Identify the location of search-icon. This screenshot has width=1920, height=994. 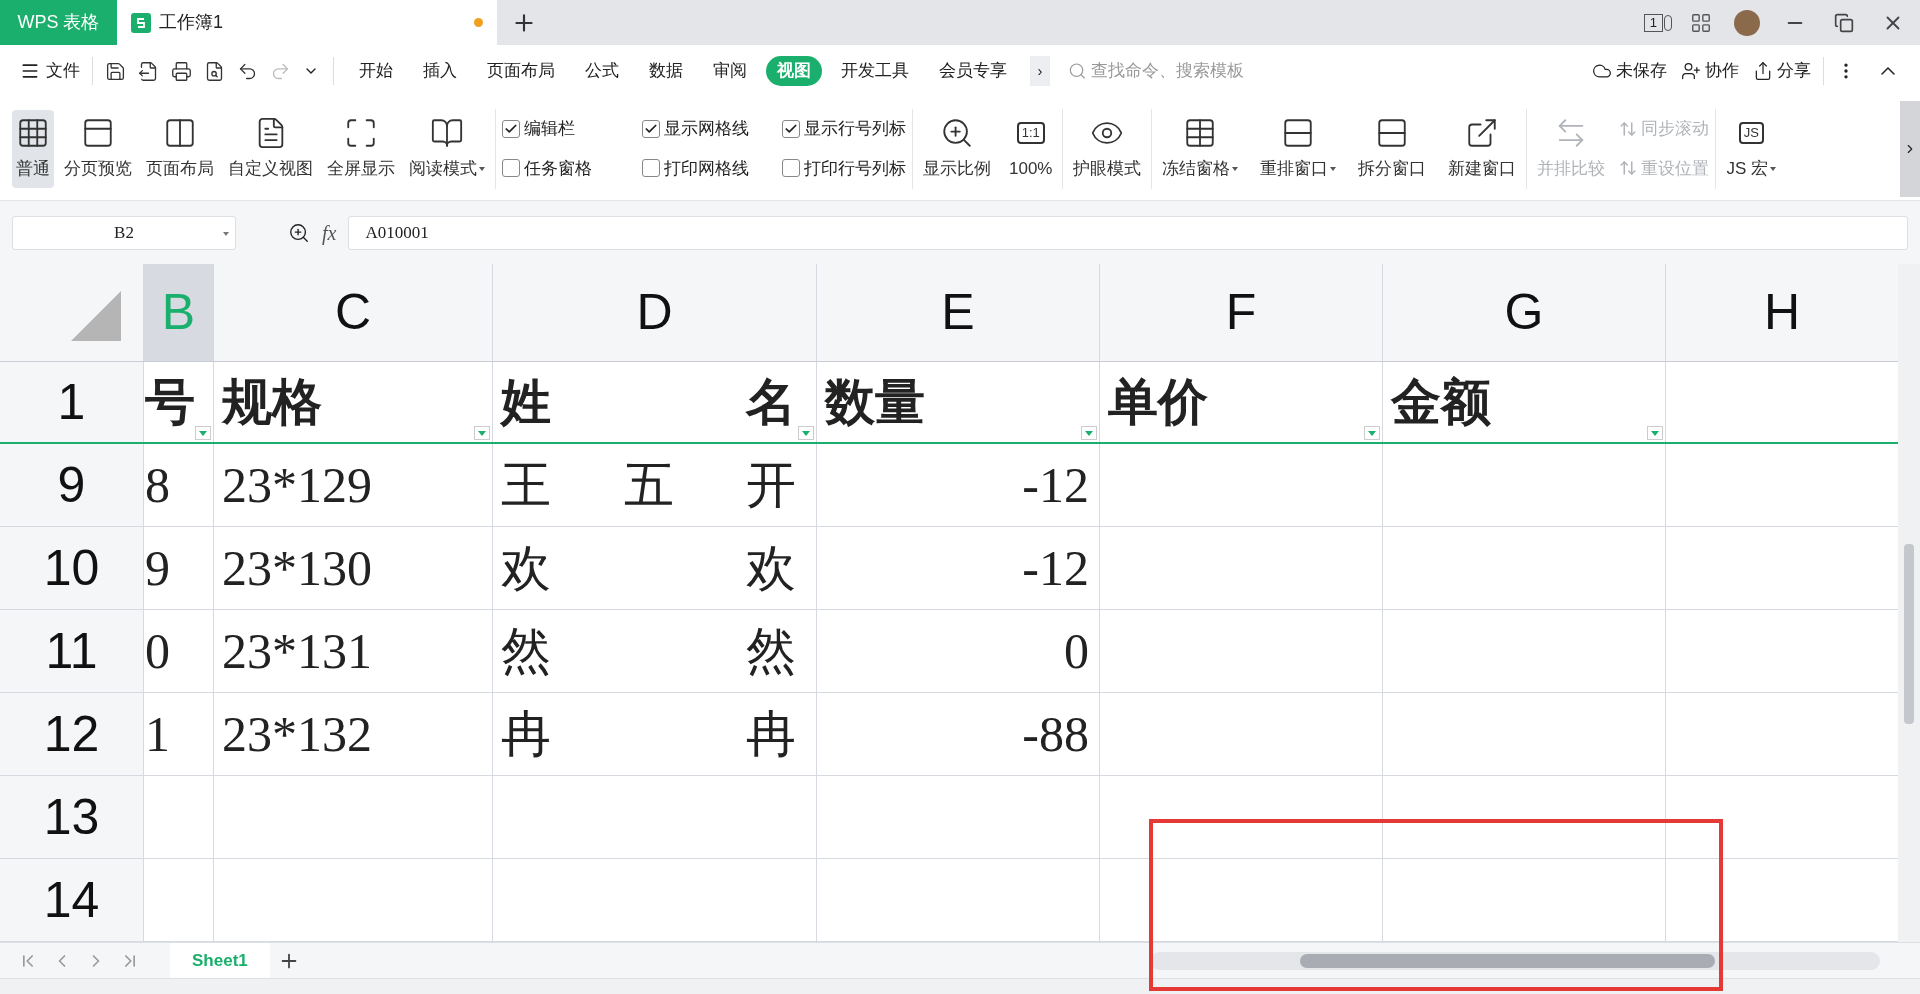
(1077, 71).